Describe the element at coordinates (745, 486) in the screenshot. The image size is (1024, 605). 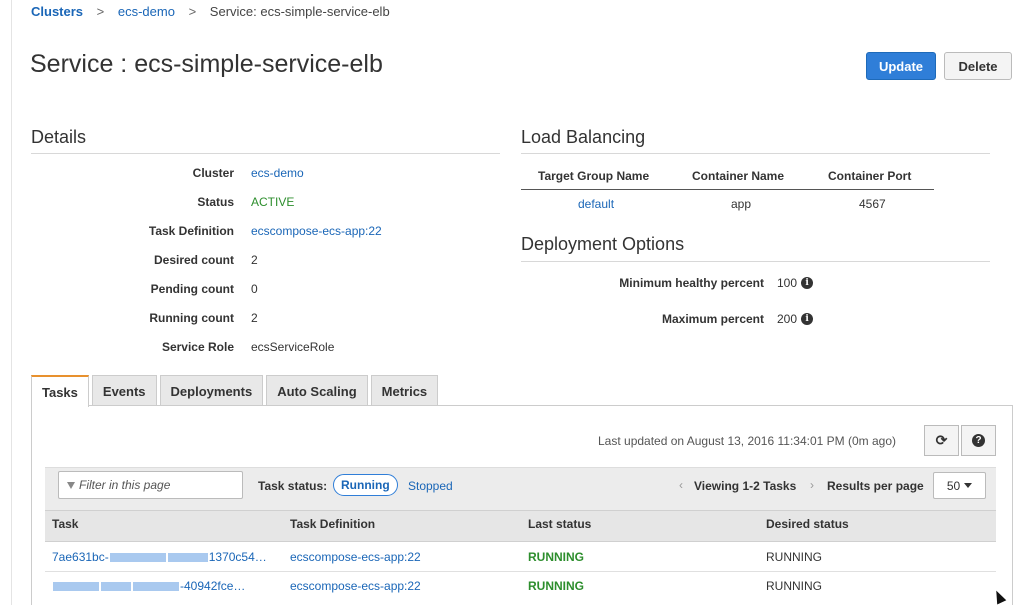
I see `viewing-count: Viewing 1-2 Tasks` at that location.